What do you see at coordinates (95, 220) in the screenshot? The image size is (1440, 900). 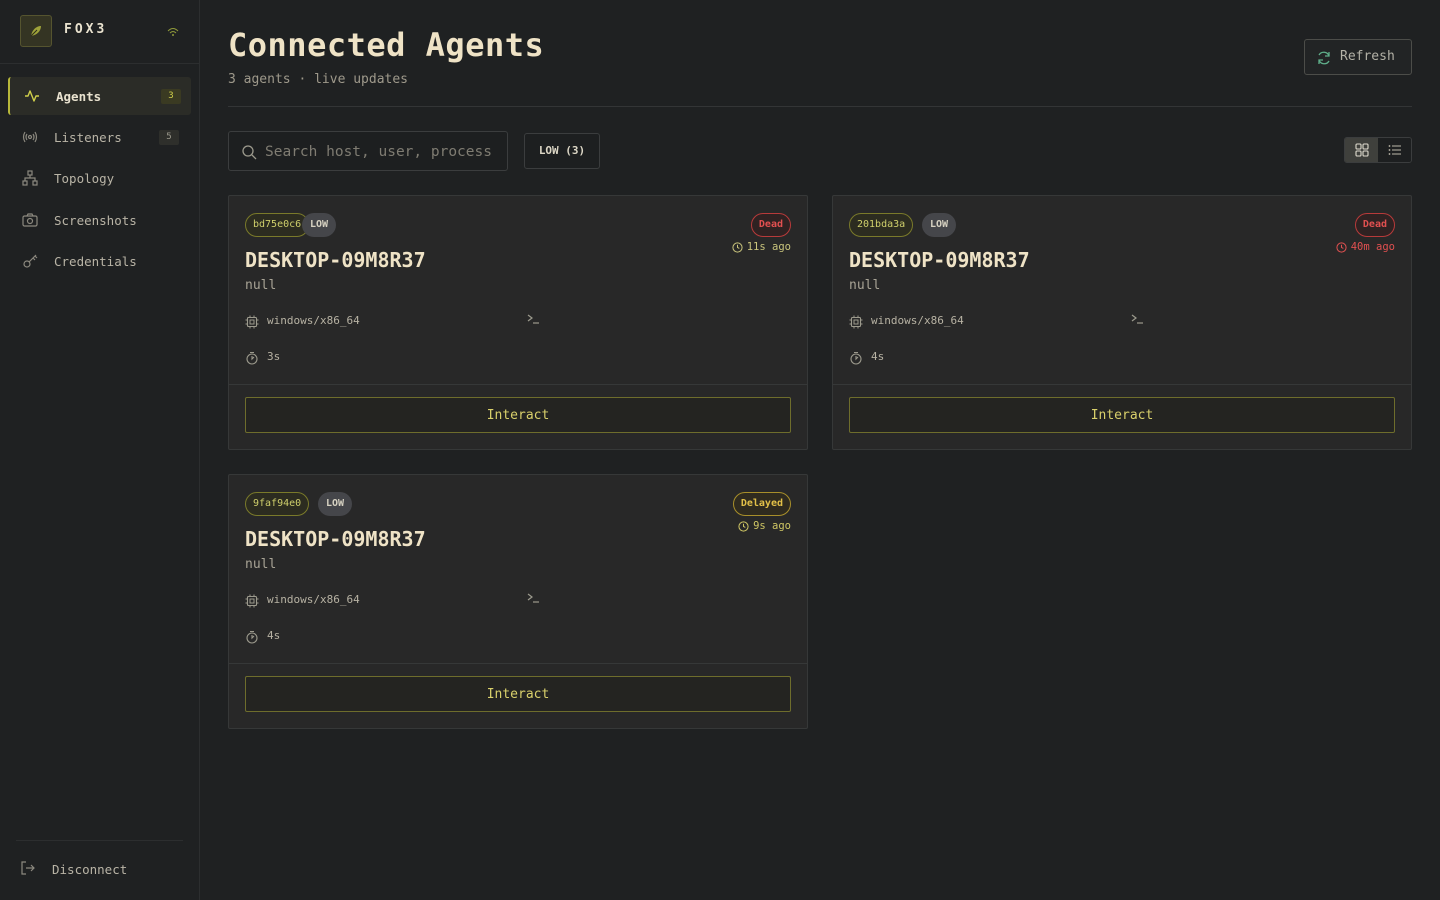 I see `sidebar-item-label: Screenshots` at bounding box center [95, 220].